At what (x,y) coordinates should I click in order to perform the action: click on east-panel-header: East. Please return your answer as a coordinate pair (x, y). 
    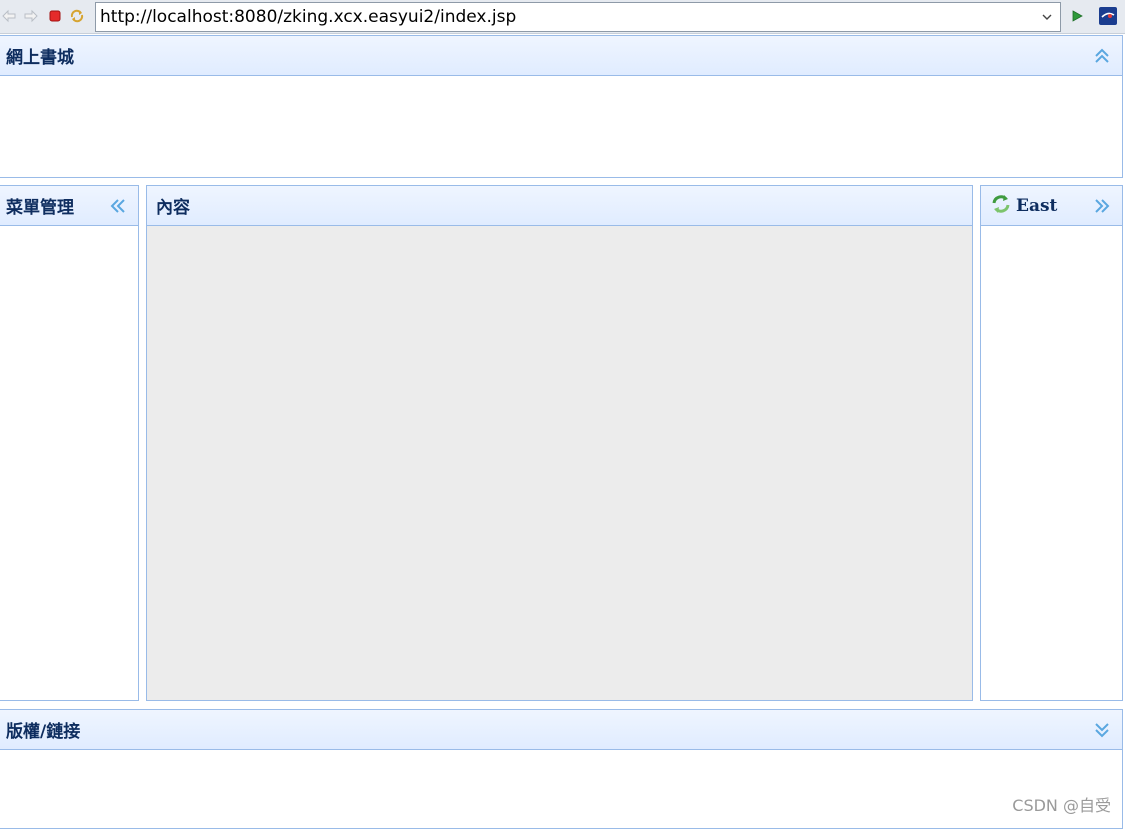
    Looking at the image, I should click on (1051, 206).